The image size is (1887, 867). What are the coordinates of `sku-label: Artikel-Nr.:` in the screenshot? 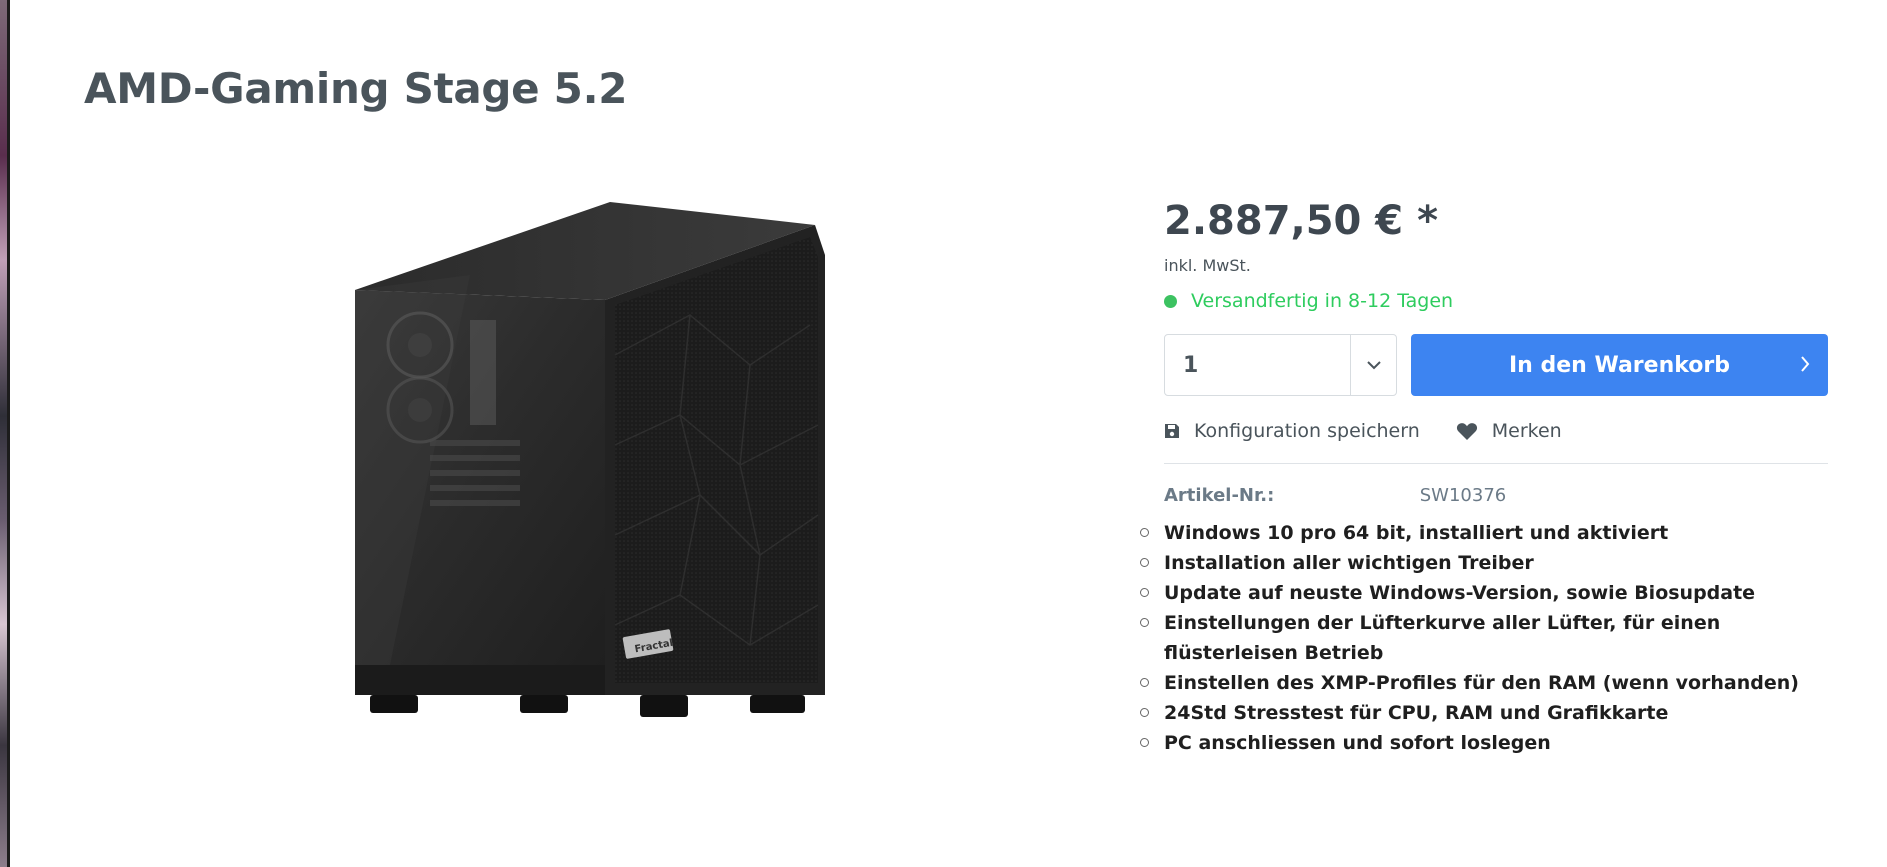 It's located at (1219, 495).